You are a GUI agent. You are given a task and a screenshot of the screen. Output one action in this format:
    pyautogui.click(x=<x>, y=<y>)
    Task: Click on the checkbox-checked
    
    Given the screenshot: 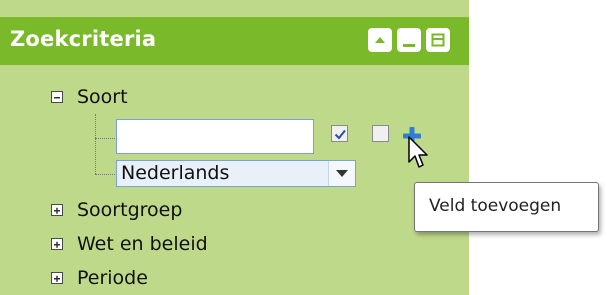 What is the action you would take?
    pyautogui.click(x=339, y=133)
    